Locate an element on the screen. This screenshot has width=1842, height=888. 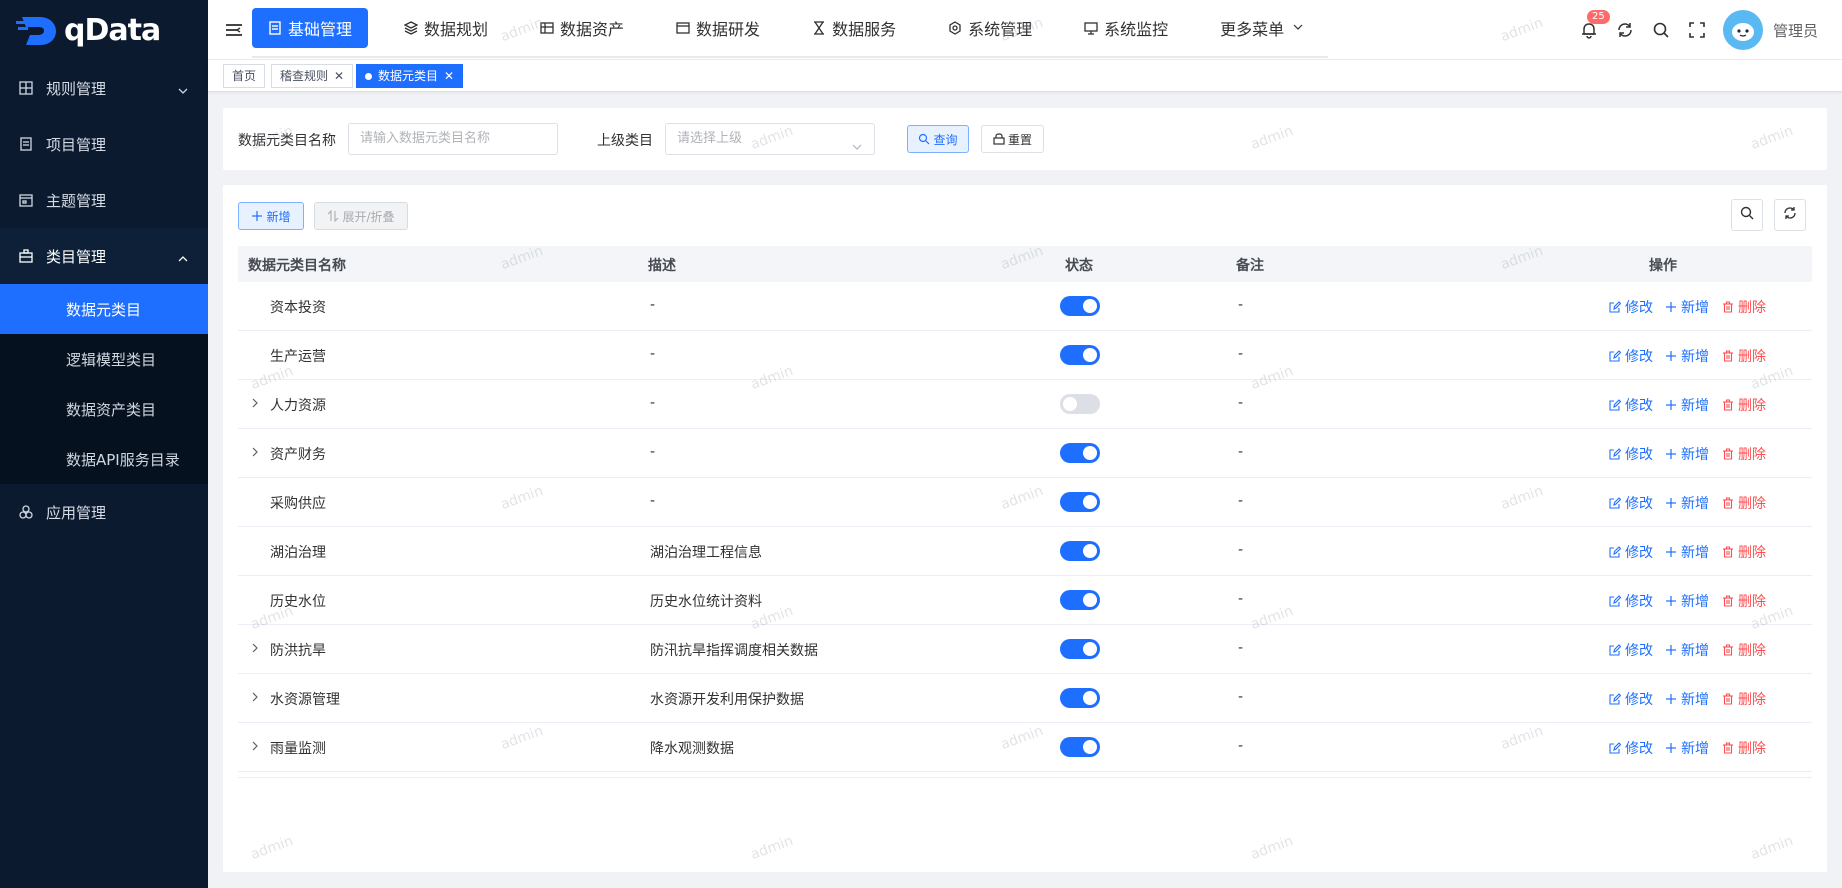
delete-label: 删除 is located at coordinates (1752, 651).